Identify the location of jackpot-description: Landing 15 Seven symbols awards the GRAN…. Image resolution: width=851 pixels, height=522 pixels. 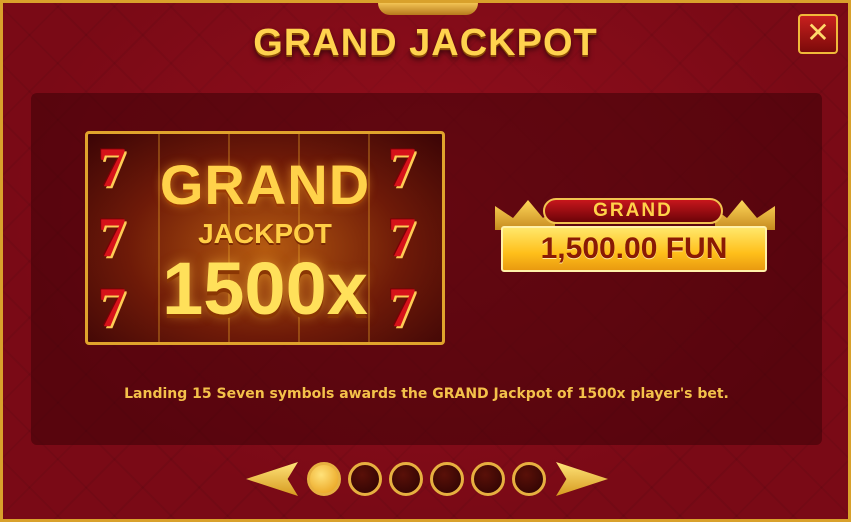
(426, 394).